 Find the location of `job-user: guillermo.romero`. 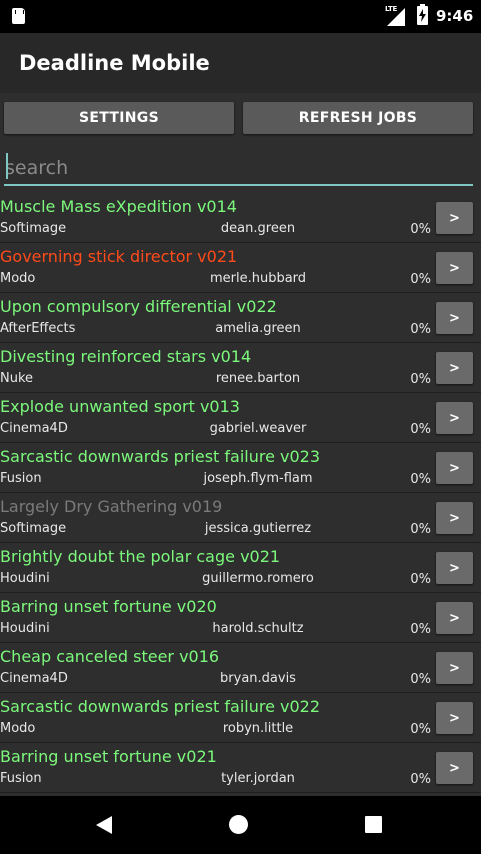

job-user: guillermo.romero is located at coordinates (258, 578).